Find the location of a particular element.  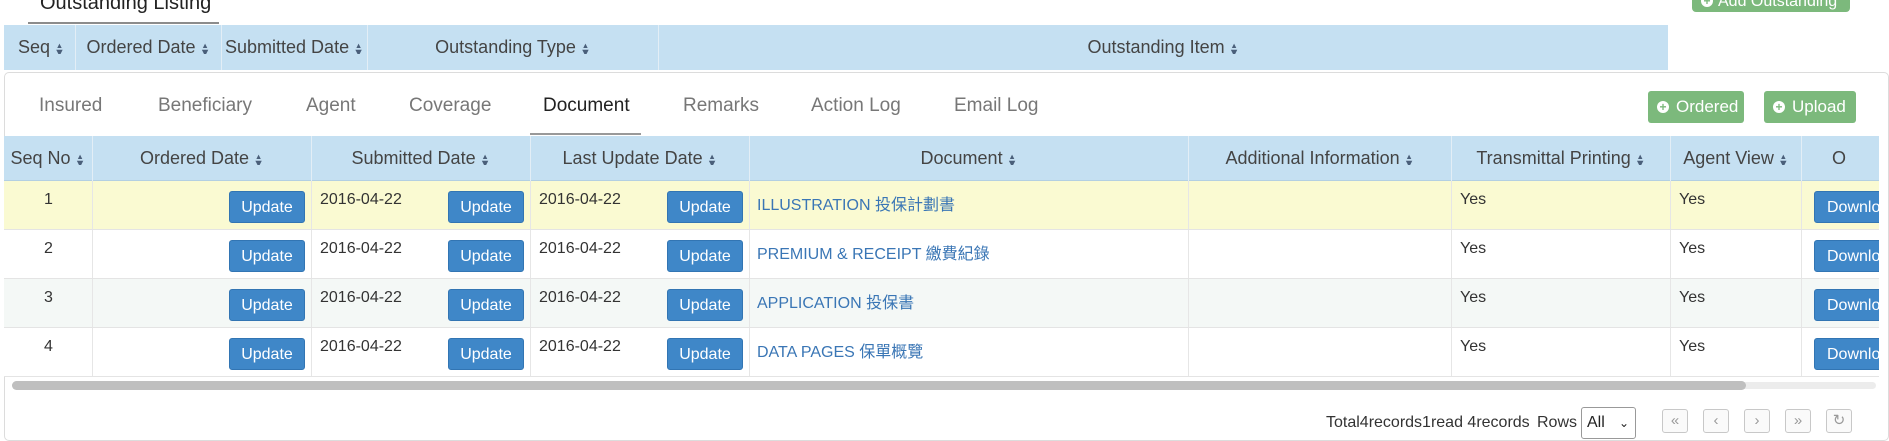

upload-button: + Upload is located at coordinates (1810, 107).